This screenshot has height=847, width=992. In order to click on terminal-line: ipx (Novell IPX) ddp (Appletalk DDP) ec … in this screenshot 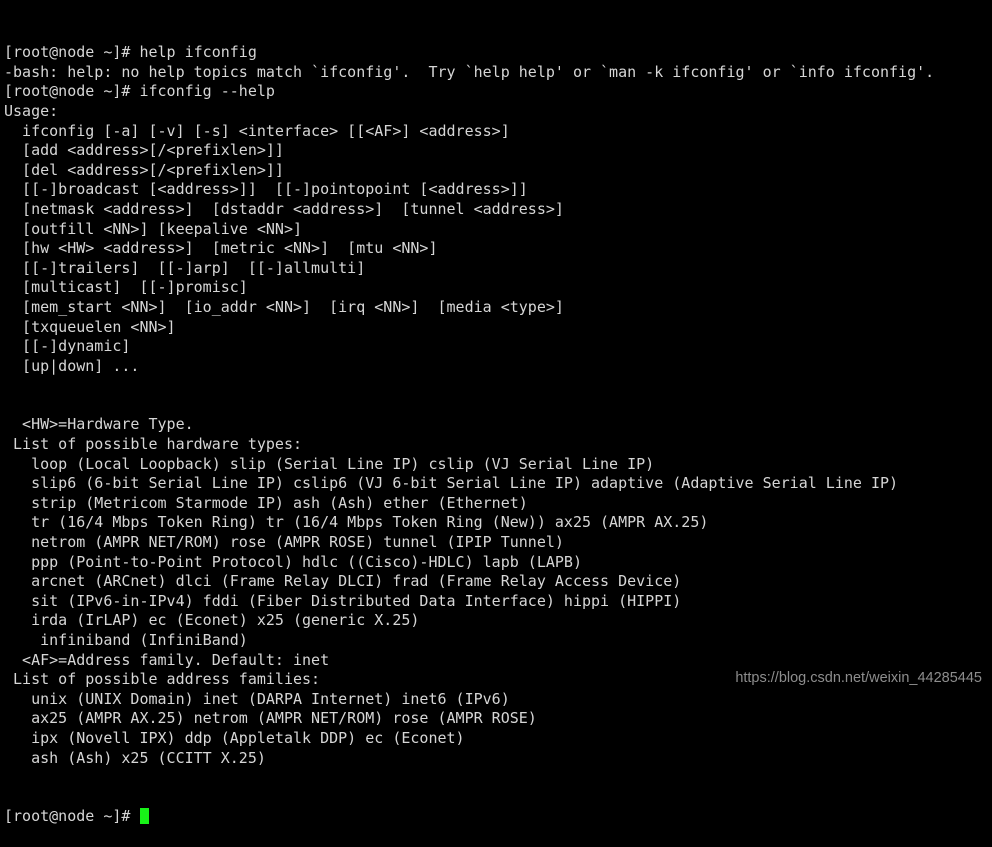, I will do `click(234, 737)`.